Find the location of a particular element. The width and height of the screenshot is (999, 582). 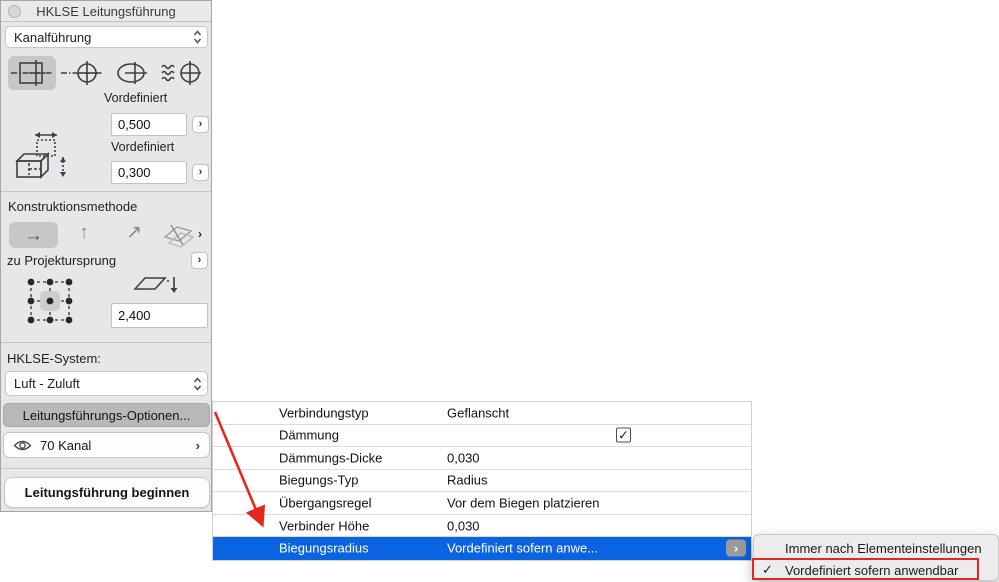

property-label: Dämmungs-Dicke is located at coordinates (331, 458).